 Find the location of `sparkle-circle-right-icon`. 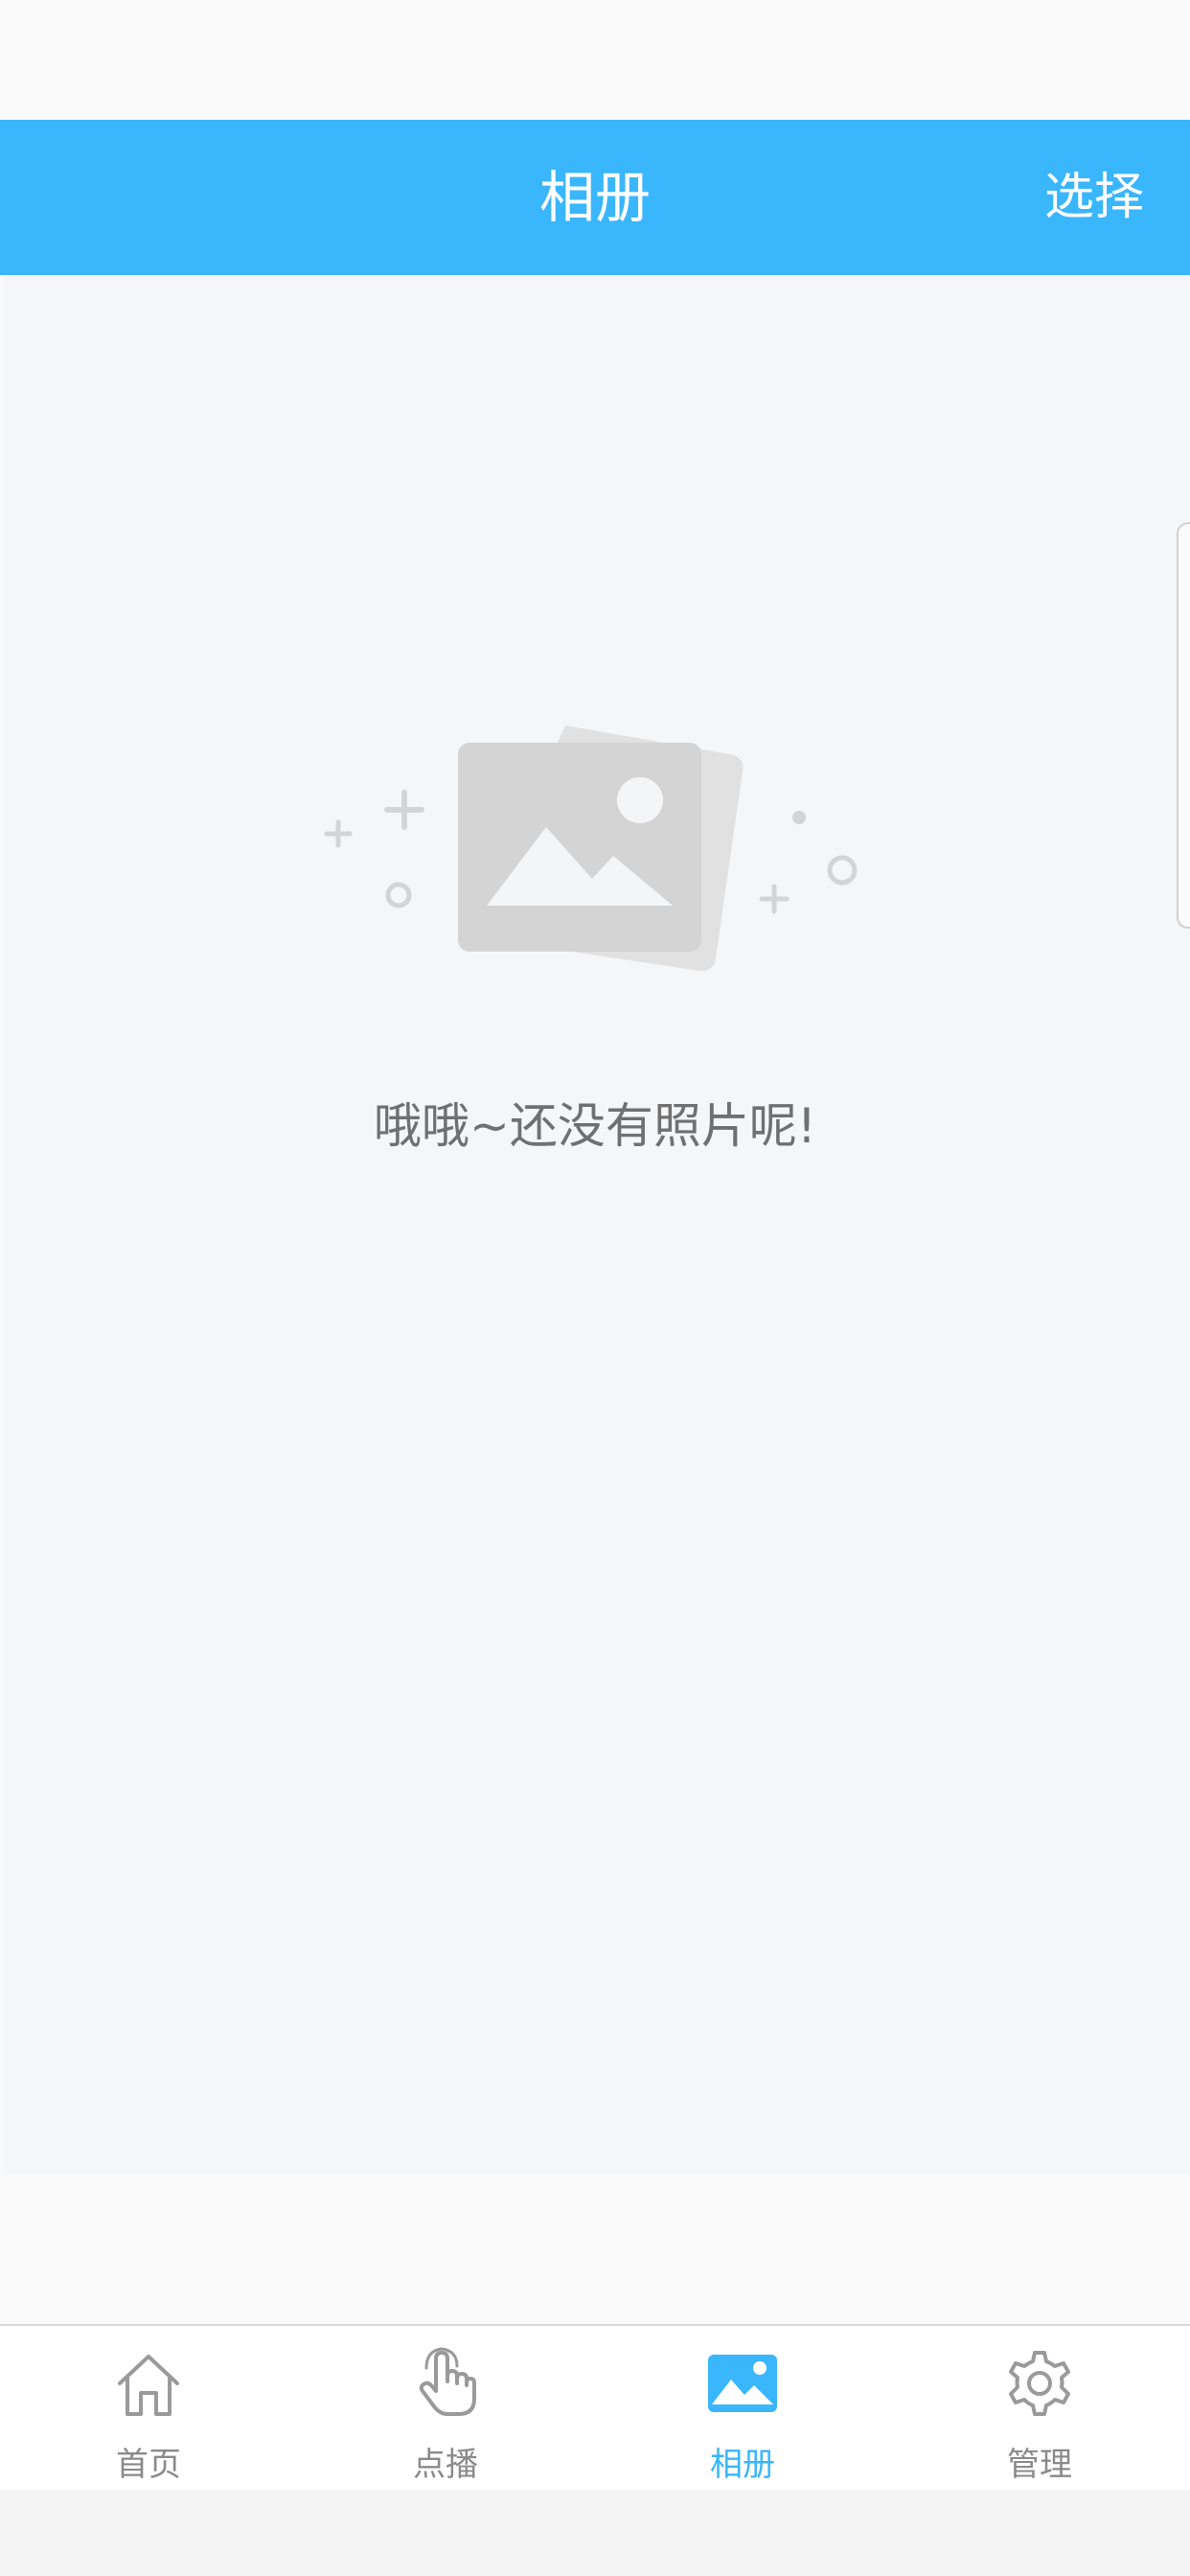

sparkle-circle-right-icon is located at coordinates (842, 870).